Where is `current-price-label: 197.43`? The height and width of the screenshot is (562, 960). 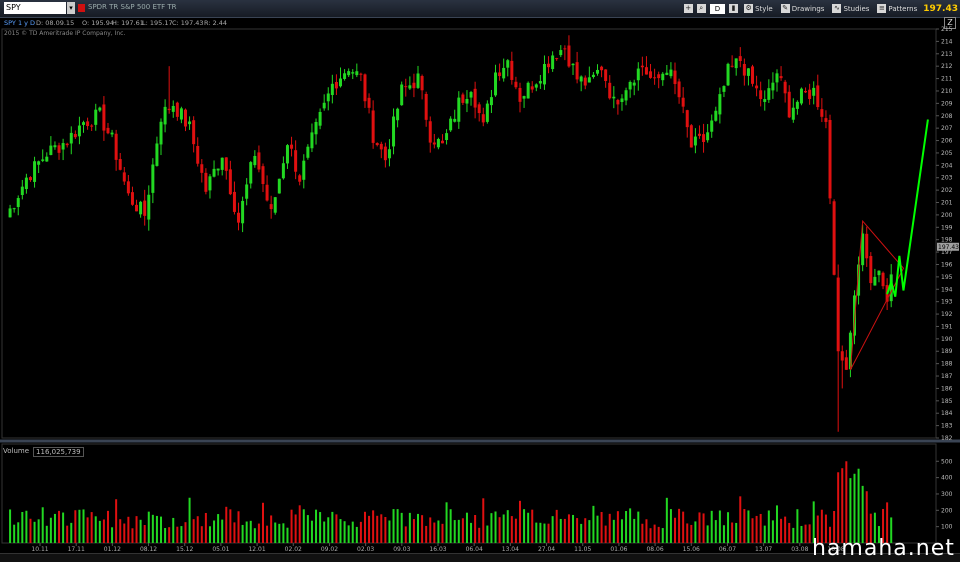
current-price-label: 197.43 is located at coordinates (948, 247).